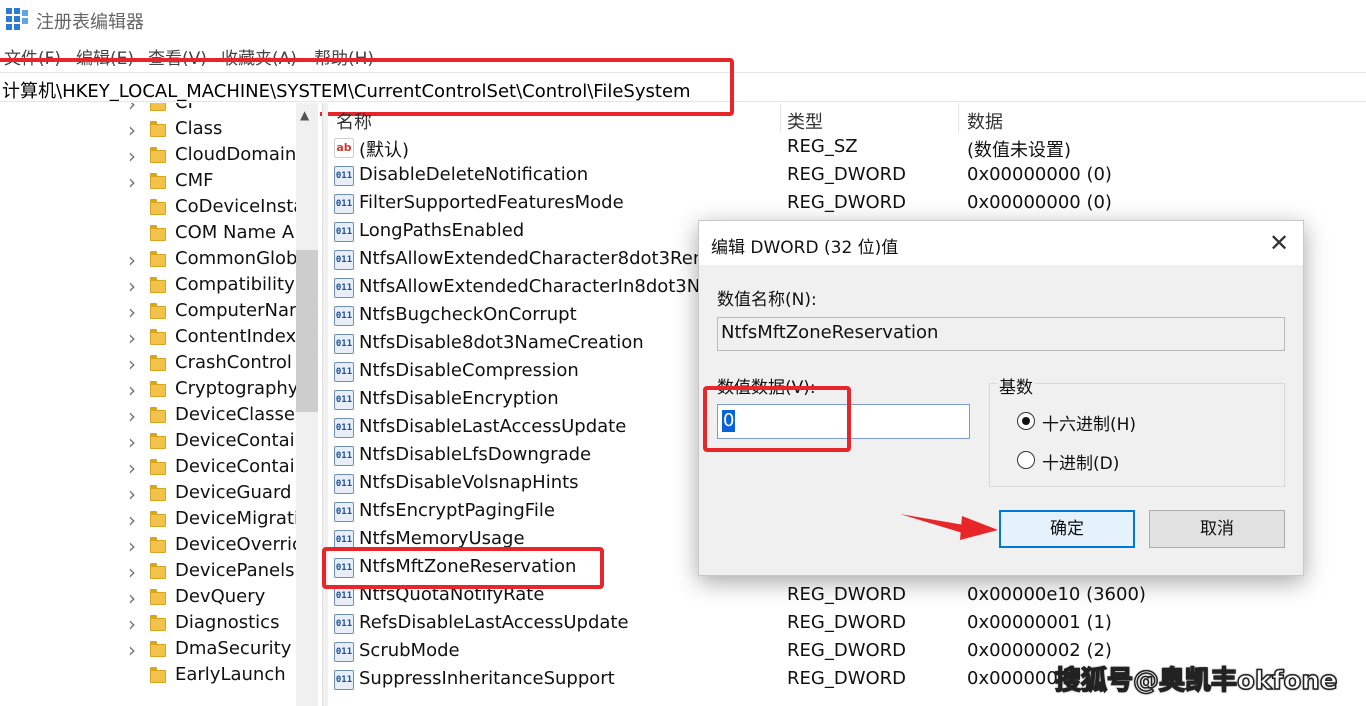  I want to click on tree-item: EarlyLaunch, so click(150, 676).